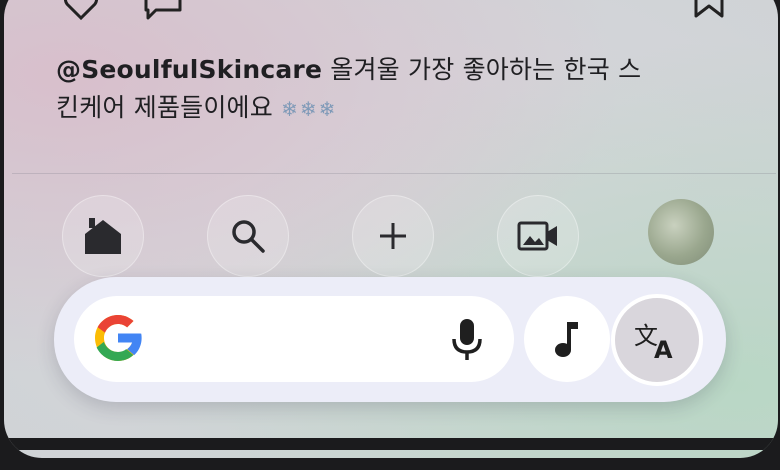  I want to click on caption-text-line1: 올겨울 가장 좋아하는 한국 스, so click(486, 69).